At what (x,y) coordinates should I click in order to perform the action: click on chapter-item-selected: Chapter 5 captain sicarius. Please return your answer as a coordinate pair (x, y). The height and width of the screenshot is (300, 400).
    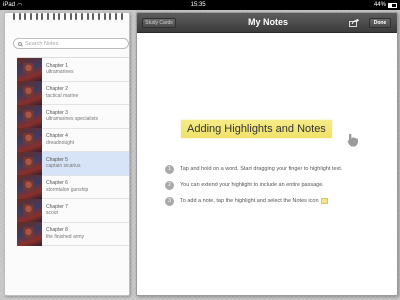
    Looking at the image, I should click on (73, 163).